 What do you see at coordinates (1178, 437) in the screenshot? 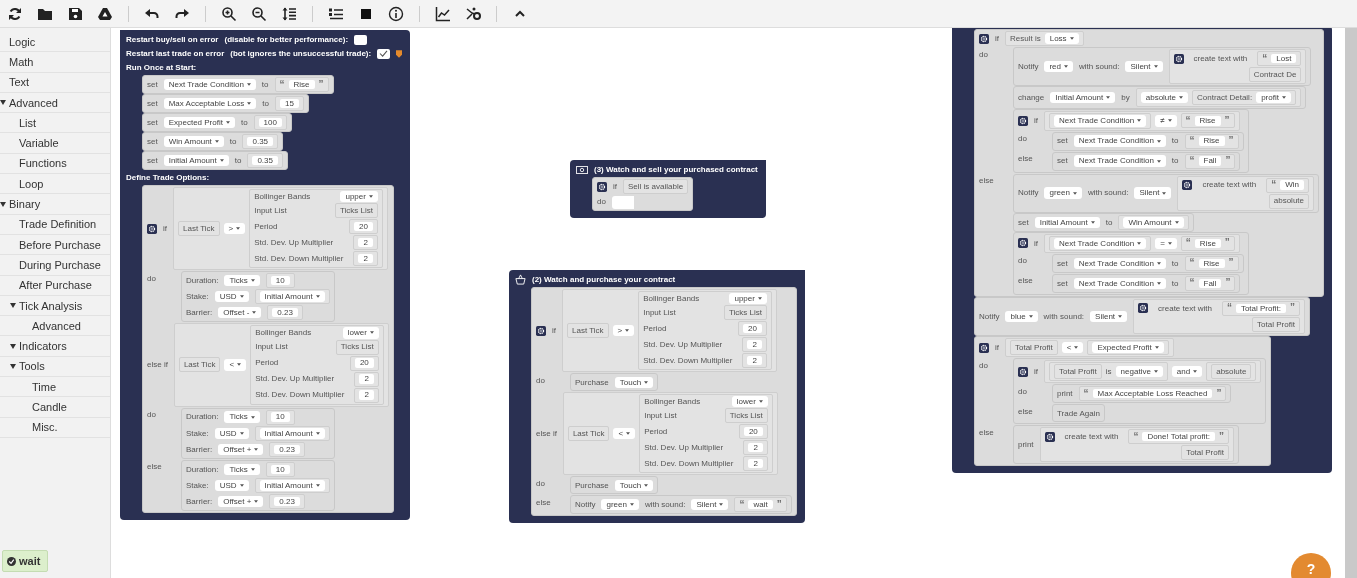
I see `text-field: Done! Total profit:` at bounding box center [1178, 437].